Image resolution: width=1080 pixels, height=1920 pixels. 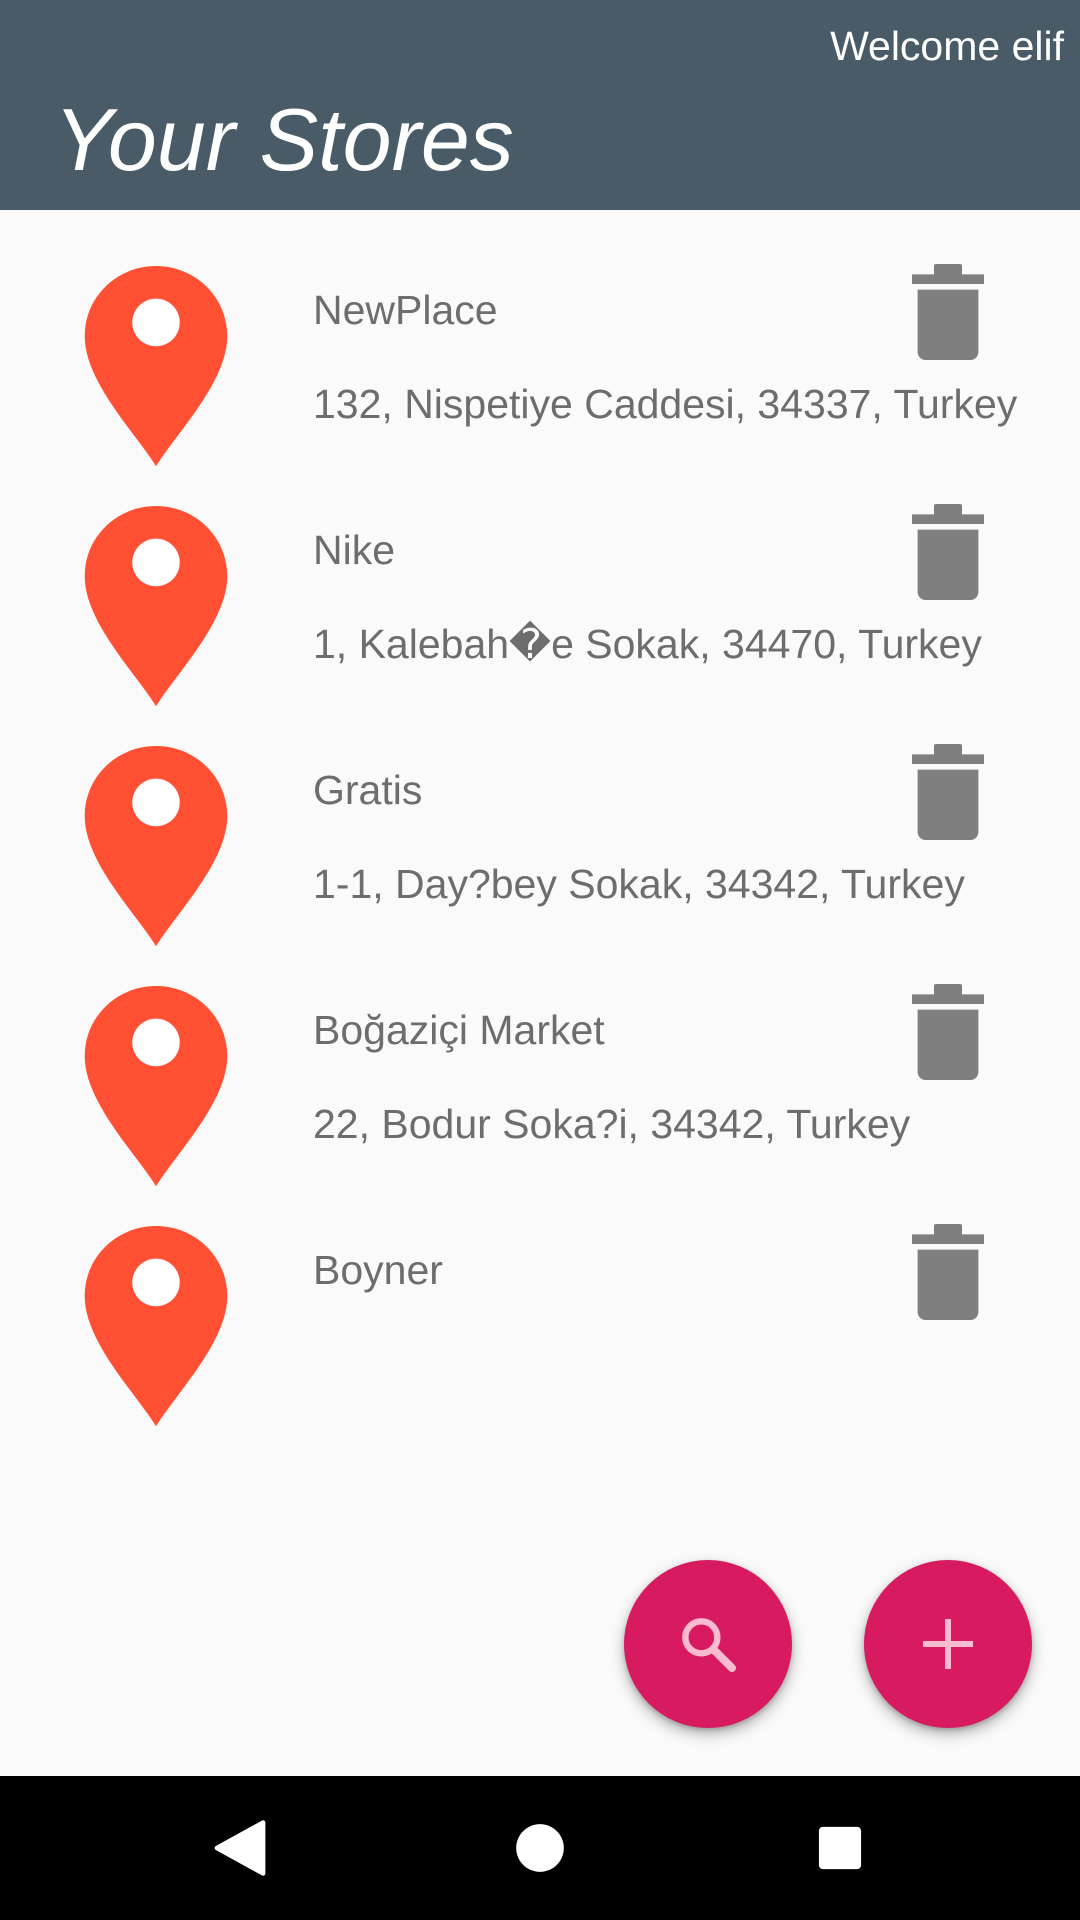 I want to click on add-store-fab-button, so click(x=948, y=1644).